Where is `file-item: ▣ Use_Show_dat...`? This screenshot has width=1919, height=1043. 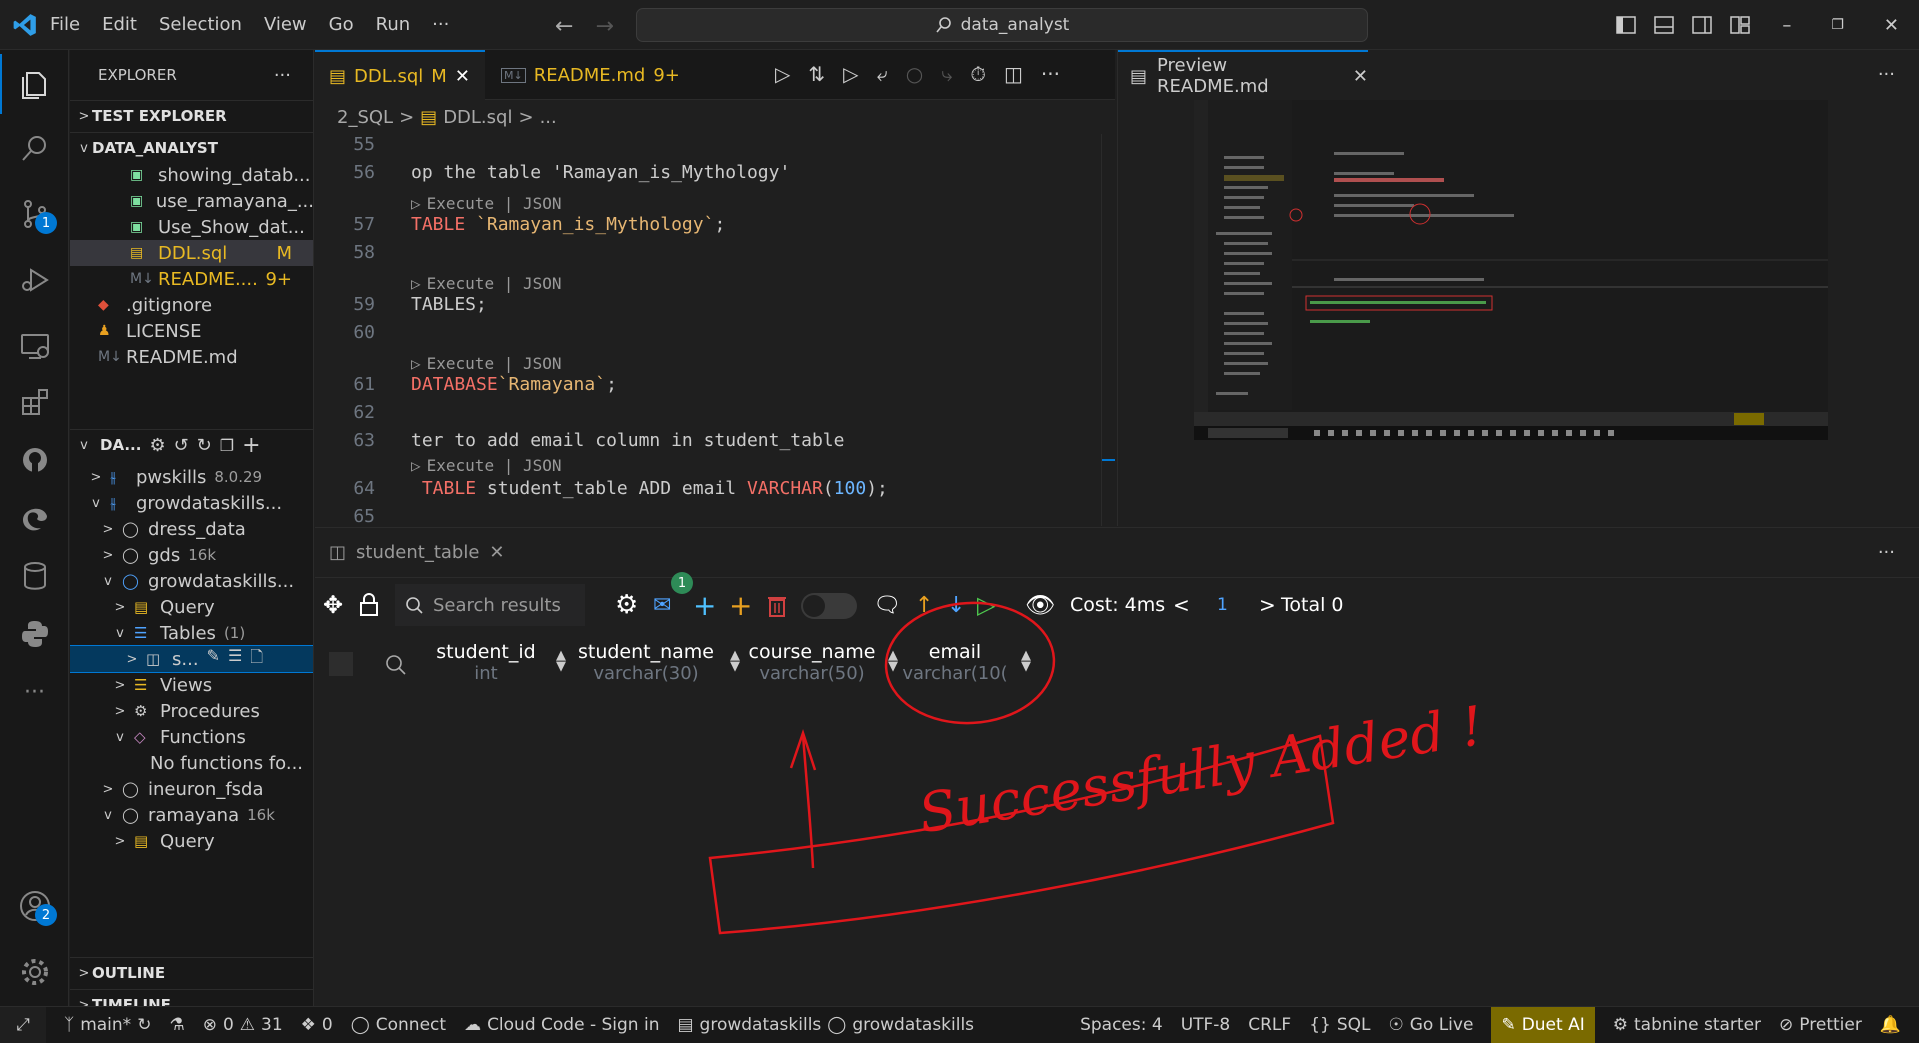 file-item: ▣ Use_Show_dat... is located at coordinates (191, 227).